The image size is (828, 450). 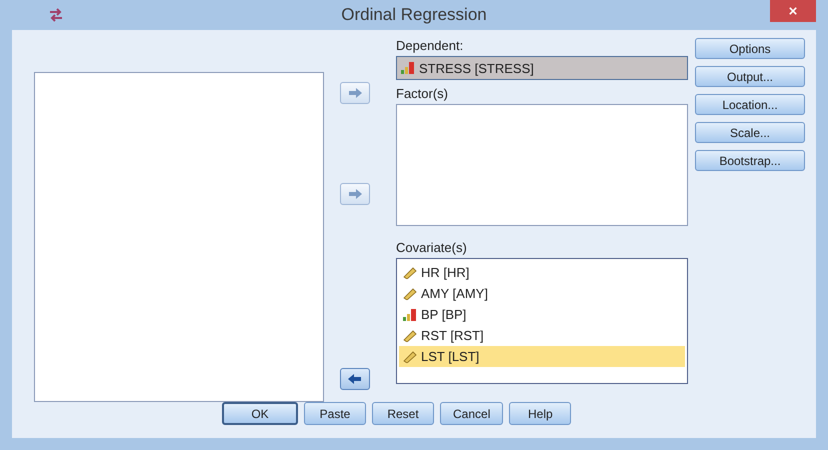 I want to click on dialog-button: Paste, so click(x=335, y=413).